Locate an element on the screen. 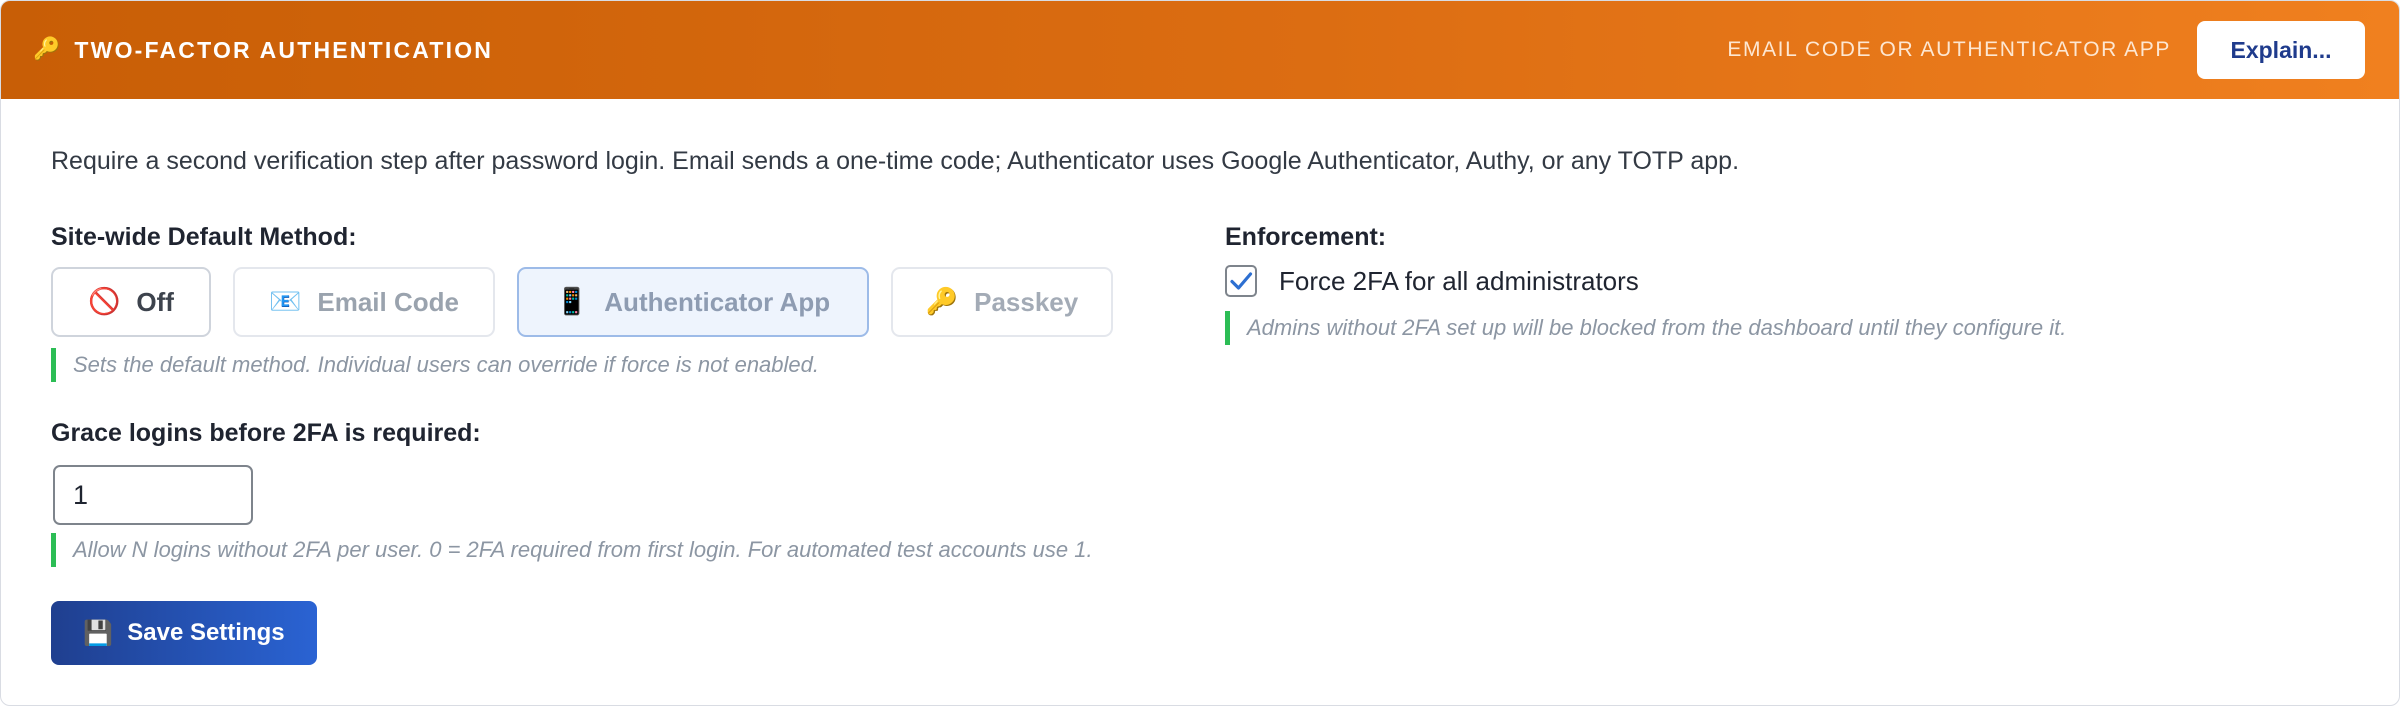 The height and width of the screenshot is (706, 2400). method-option-off: 🚫 Off is located at coordinates (131, 302).